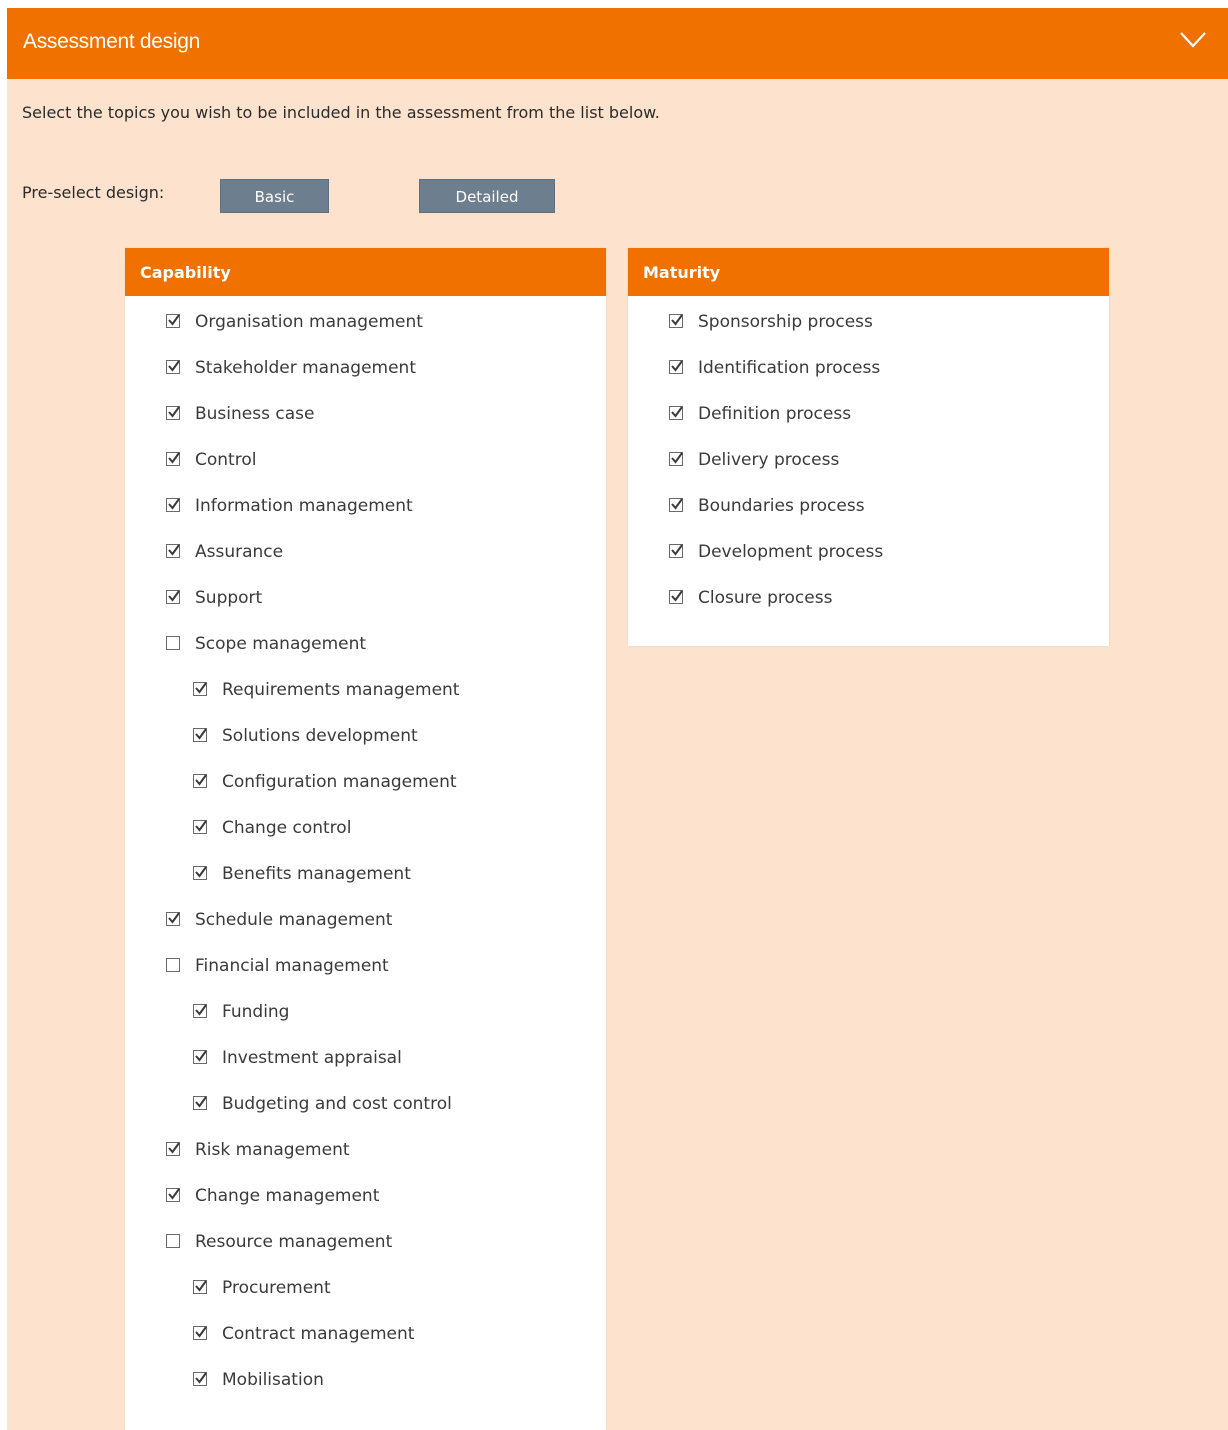 Image resolution: width=1228 pixels, height=1430 pixels. What do you see at coordinates (337, 1104) in the screenshot?
I see `item-label: Budgeting and cost control` at bounding box center [337, 1104].